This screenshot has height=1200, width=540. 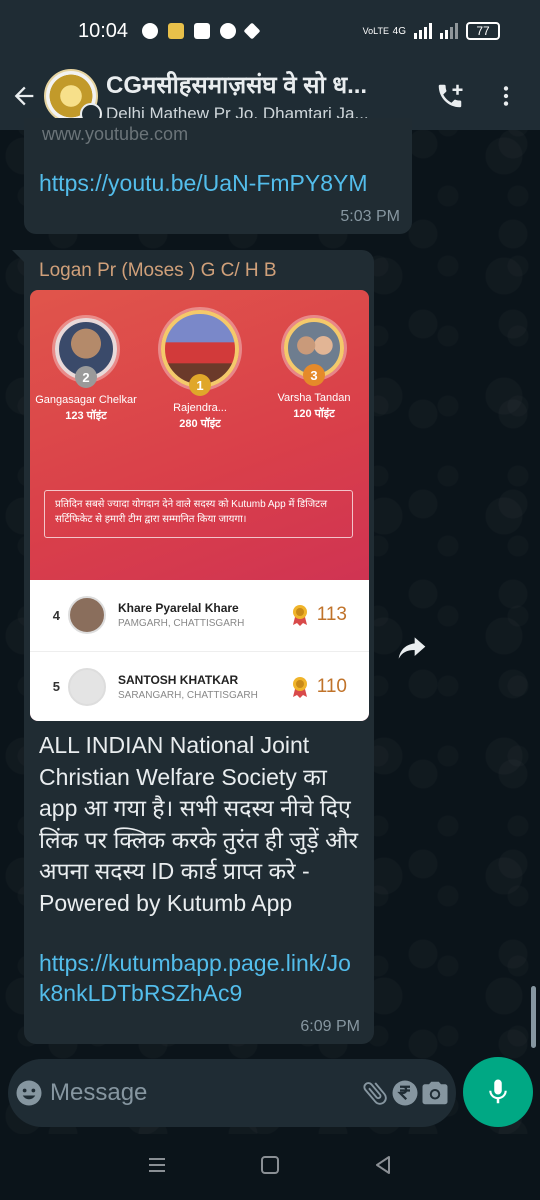 I want to click on row-name: Khare Pyarelal Khare, so click(x=178, y=608).